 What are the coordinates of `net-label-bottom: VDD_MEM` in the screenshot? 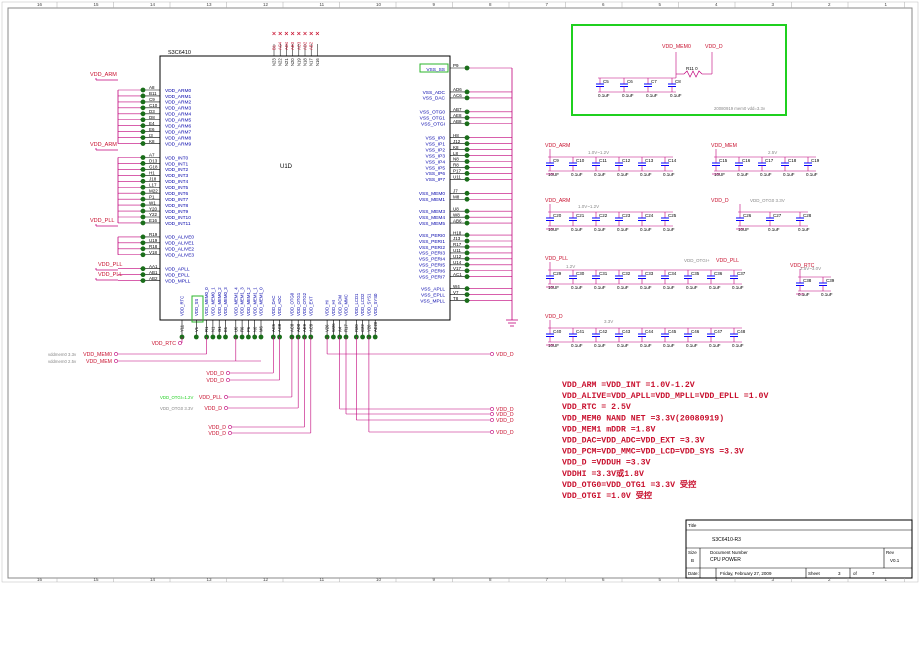 It's located at (99, 362).